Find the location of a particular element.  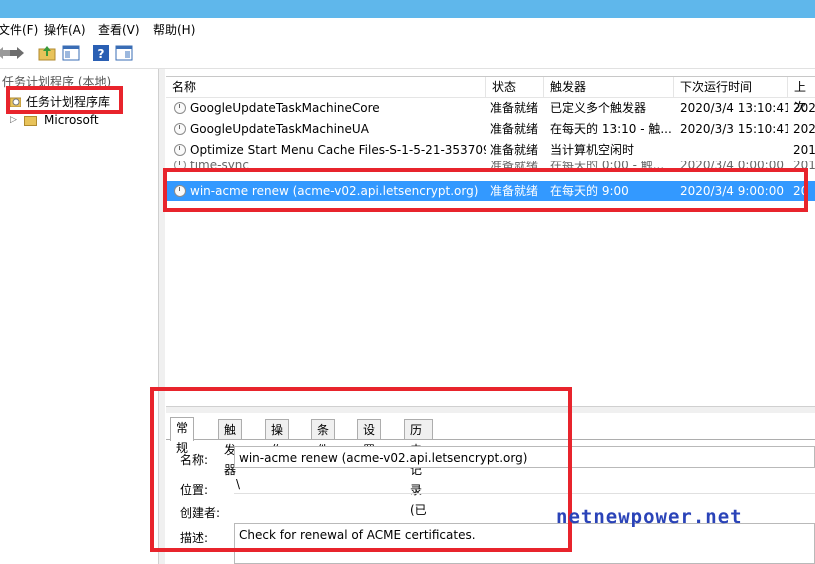

menu-view: 查看(V) is located at coordinates (119, 29).